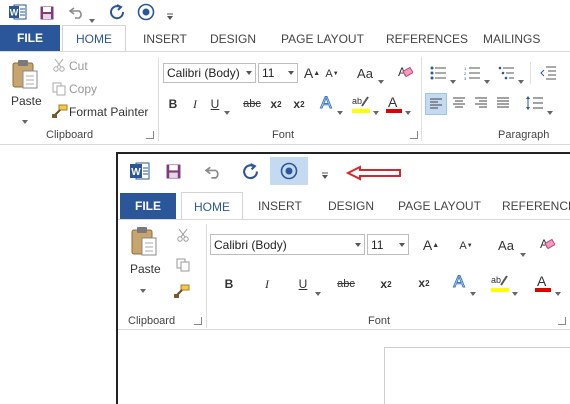 This screenshot has height=404, width=570. Describe the element at coordinates (108, 112) in the screenshot. I see `format-painter-button: Format Painter` at that location.